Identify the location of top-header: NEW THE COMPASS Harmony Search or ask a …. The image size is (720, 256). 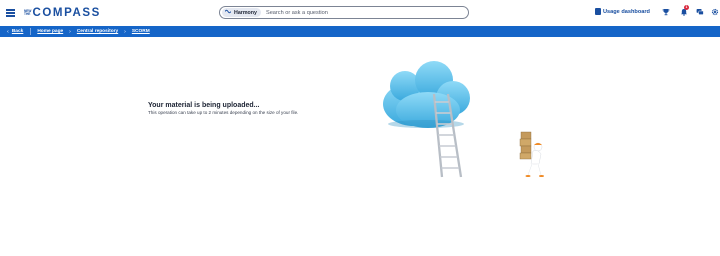
(360, 13).